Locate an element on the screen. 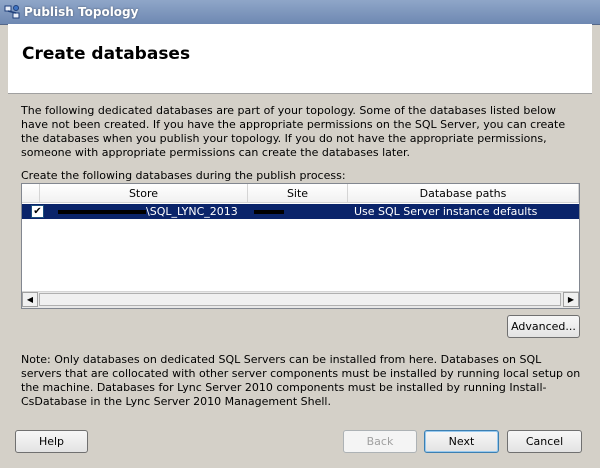 Image resolution: width=600 pixels, height=468 pixels. column-header-site: Site is located at coordinates (298, 193).